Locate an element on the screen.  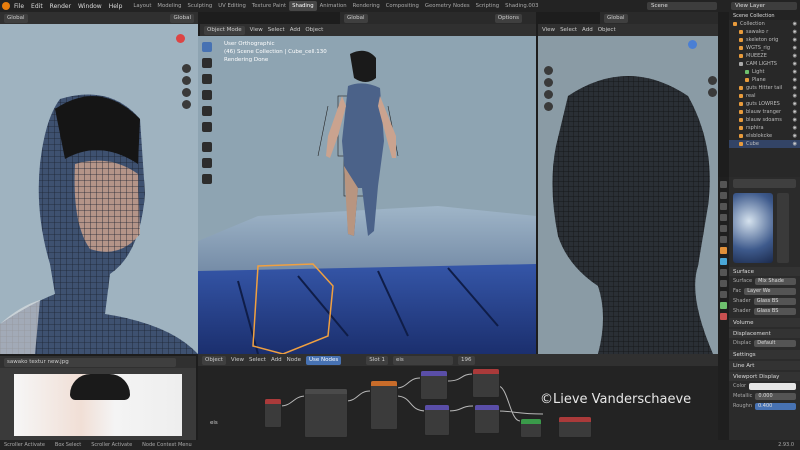
rotate-tool-icon is located at coordinates (207, 95).